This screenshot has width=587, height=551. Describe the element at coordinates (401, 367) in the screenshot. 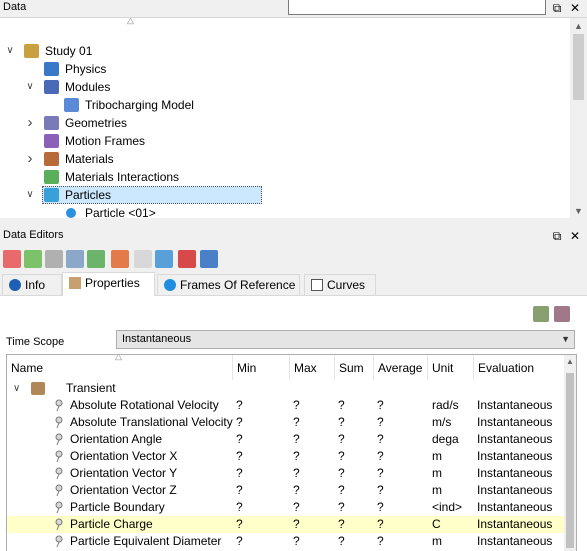

I see `column-header-average: Average` at that location.